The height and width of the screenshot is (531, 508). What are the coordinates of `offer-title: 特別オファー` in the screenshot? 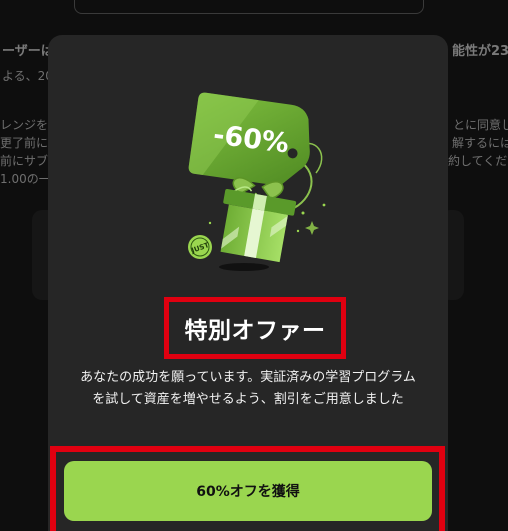 It's located at (255, 331).